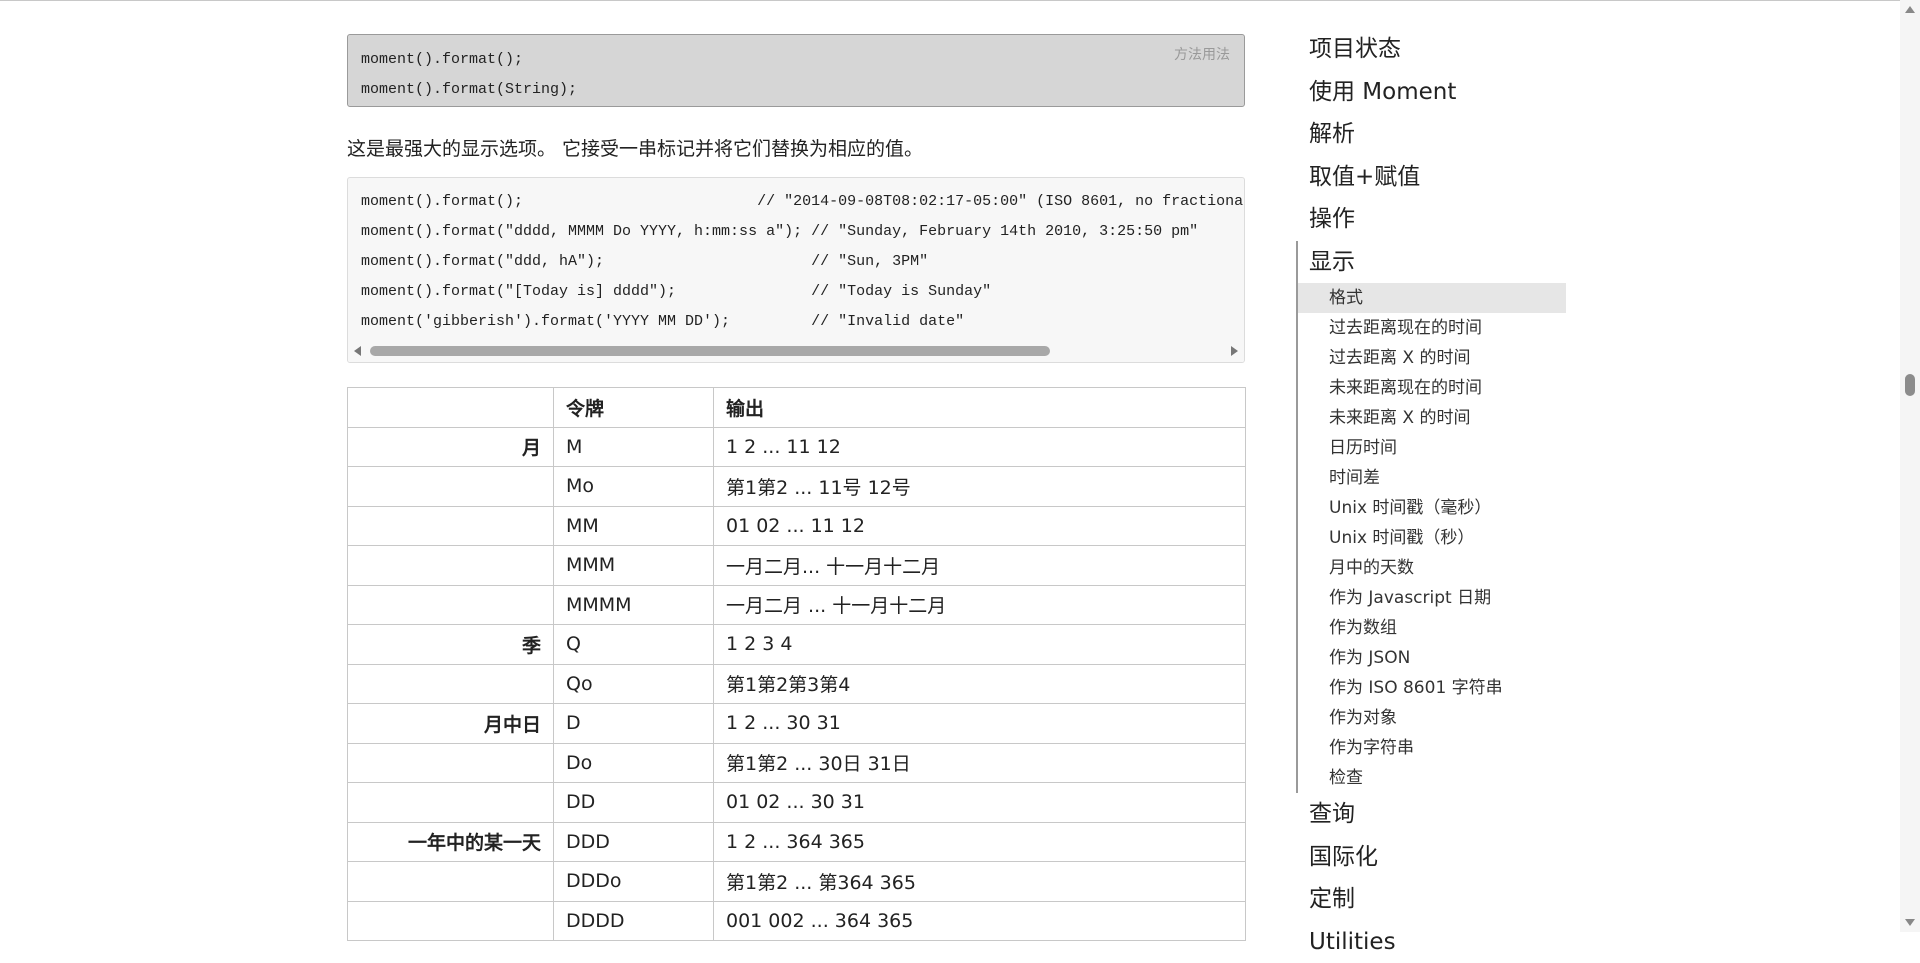 This screenshot has height=963, width=1920. What do you see at coordinates (1432, 598) in the screenshot?
I see `nav-subitem: 作为 Javascript 日期` at bounding box center [1432, 598].